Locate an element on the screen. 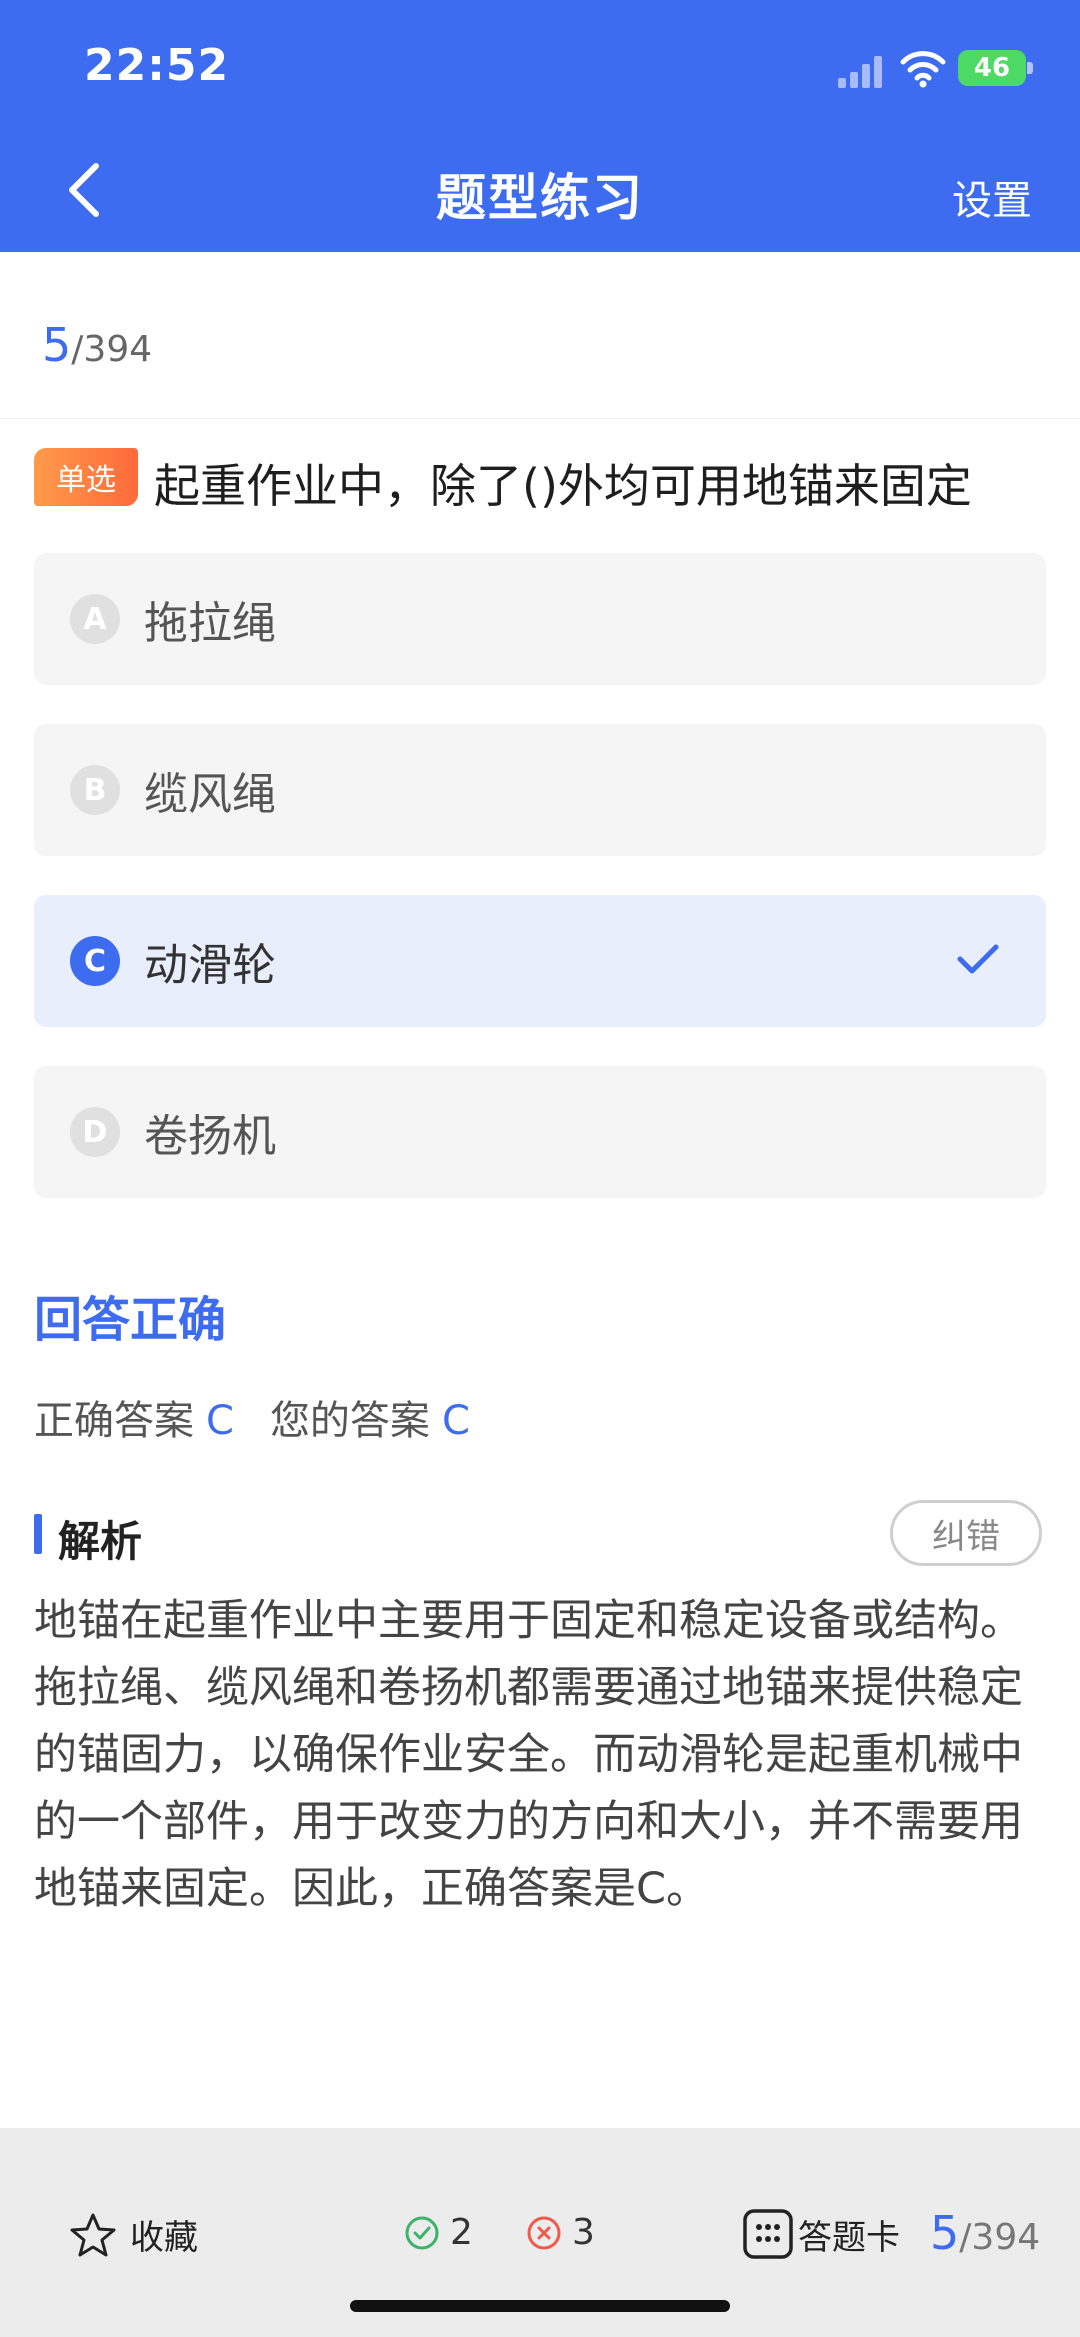 This screenshot has height=2337, width=1080. answer-result: 回答正确 is located at coordinates (130, 1320).